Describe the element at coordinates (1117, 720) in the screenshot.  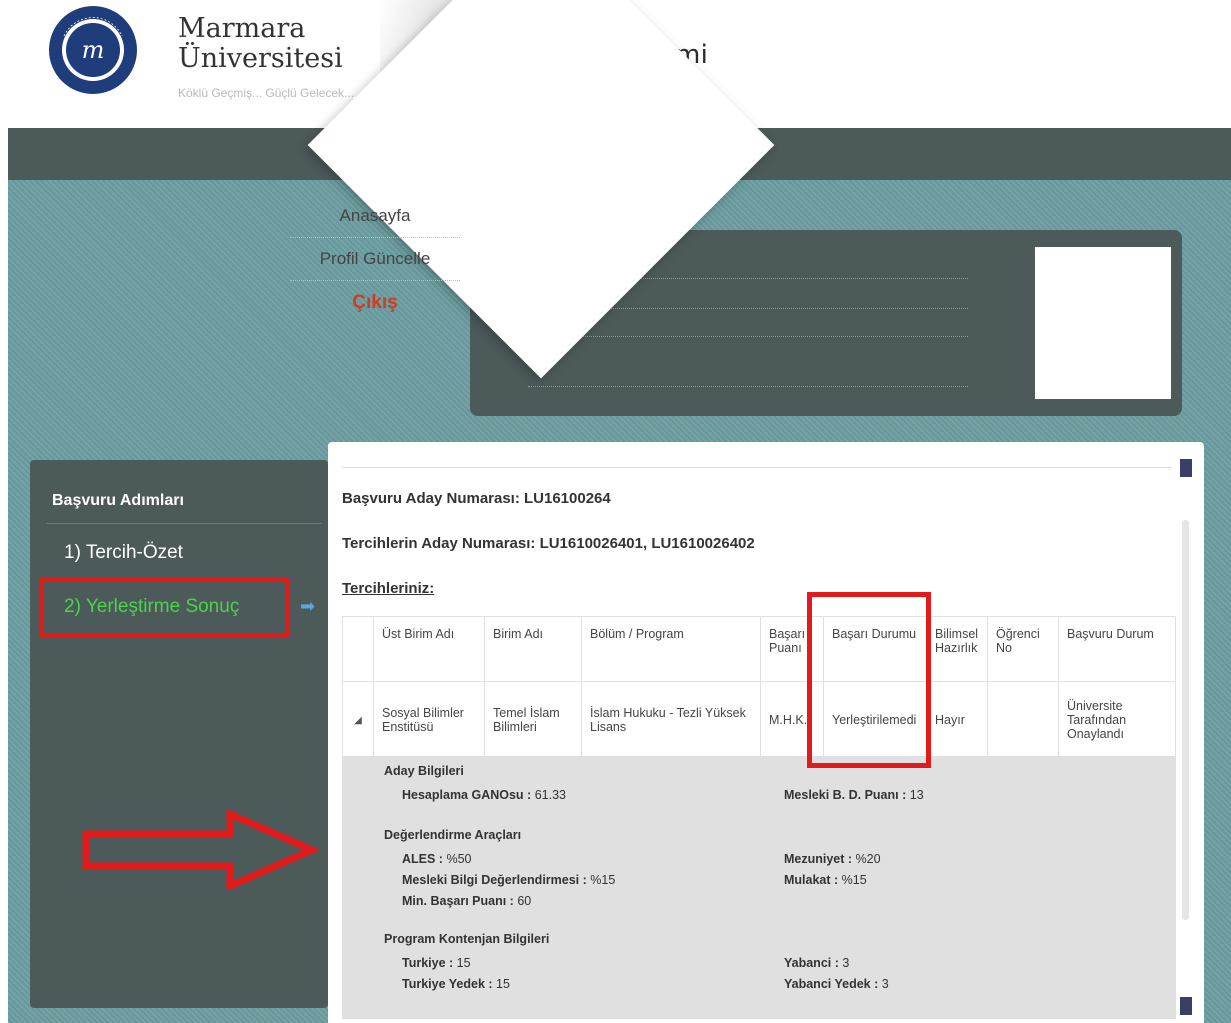
I see `cell-basvuru-durum: Üniversite Tarafından Onaylandı` at that location.